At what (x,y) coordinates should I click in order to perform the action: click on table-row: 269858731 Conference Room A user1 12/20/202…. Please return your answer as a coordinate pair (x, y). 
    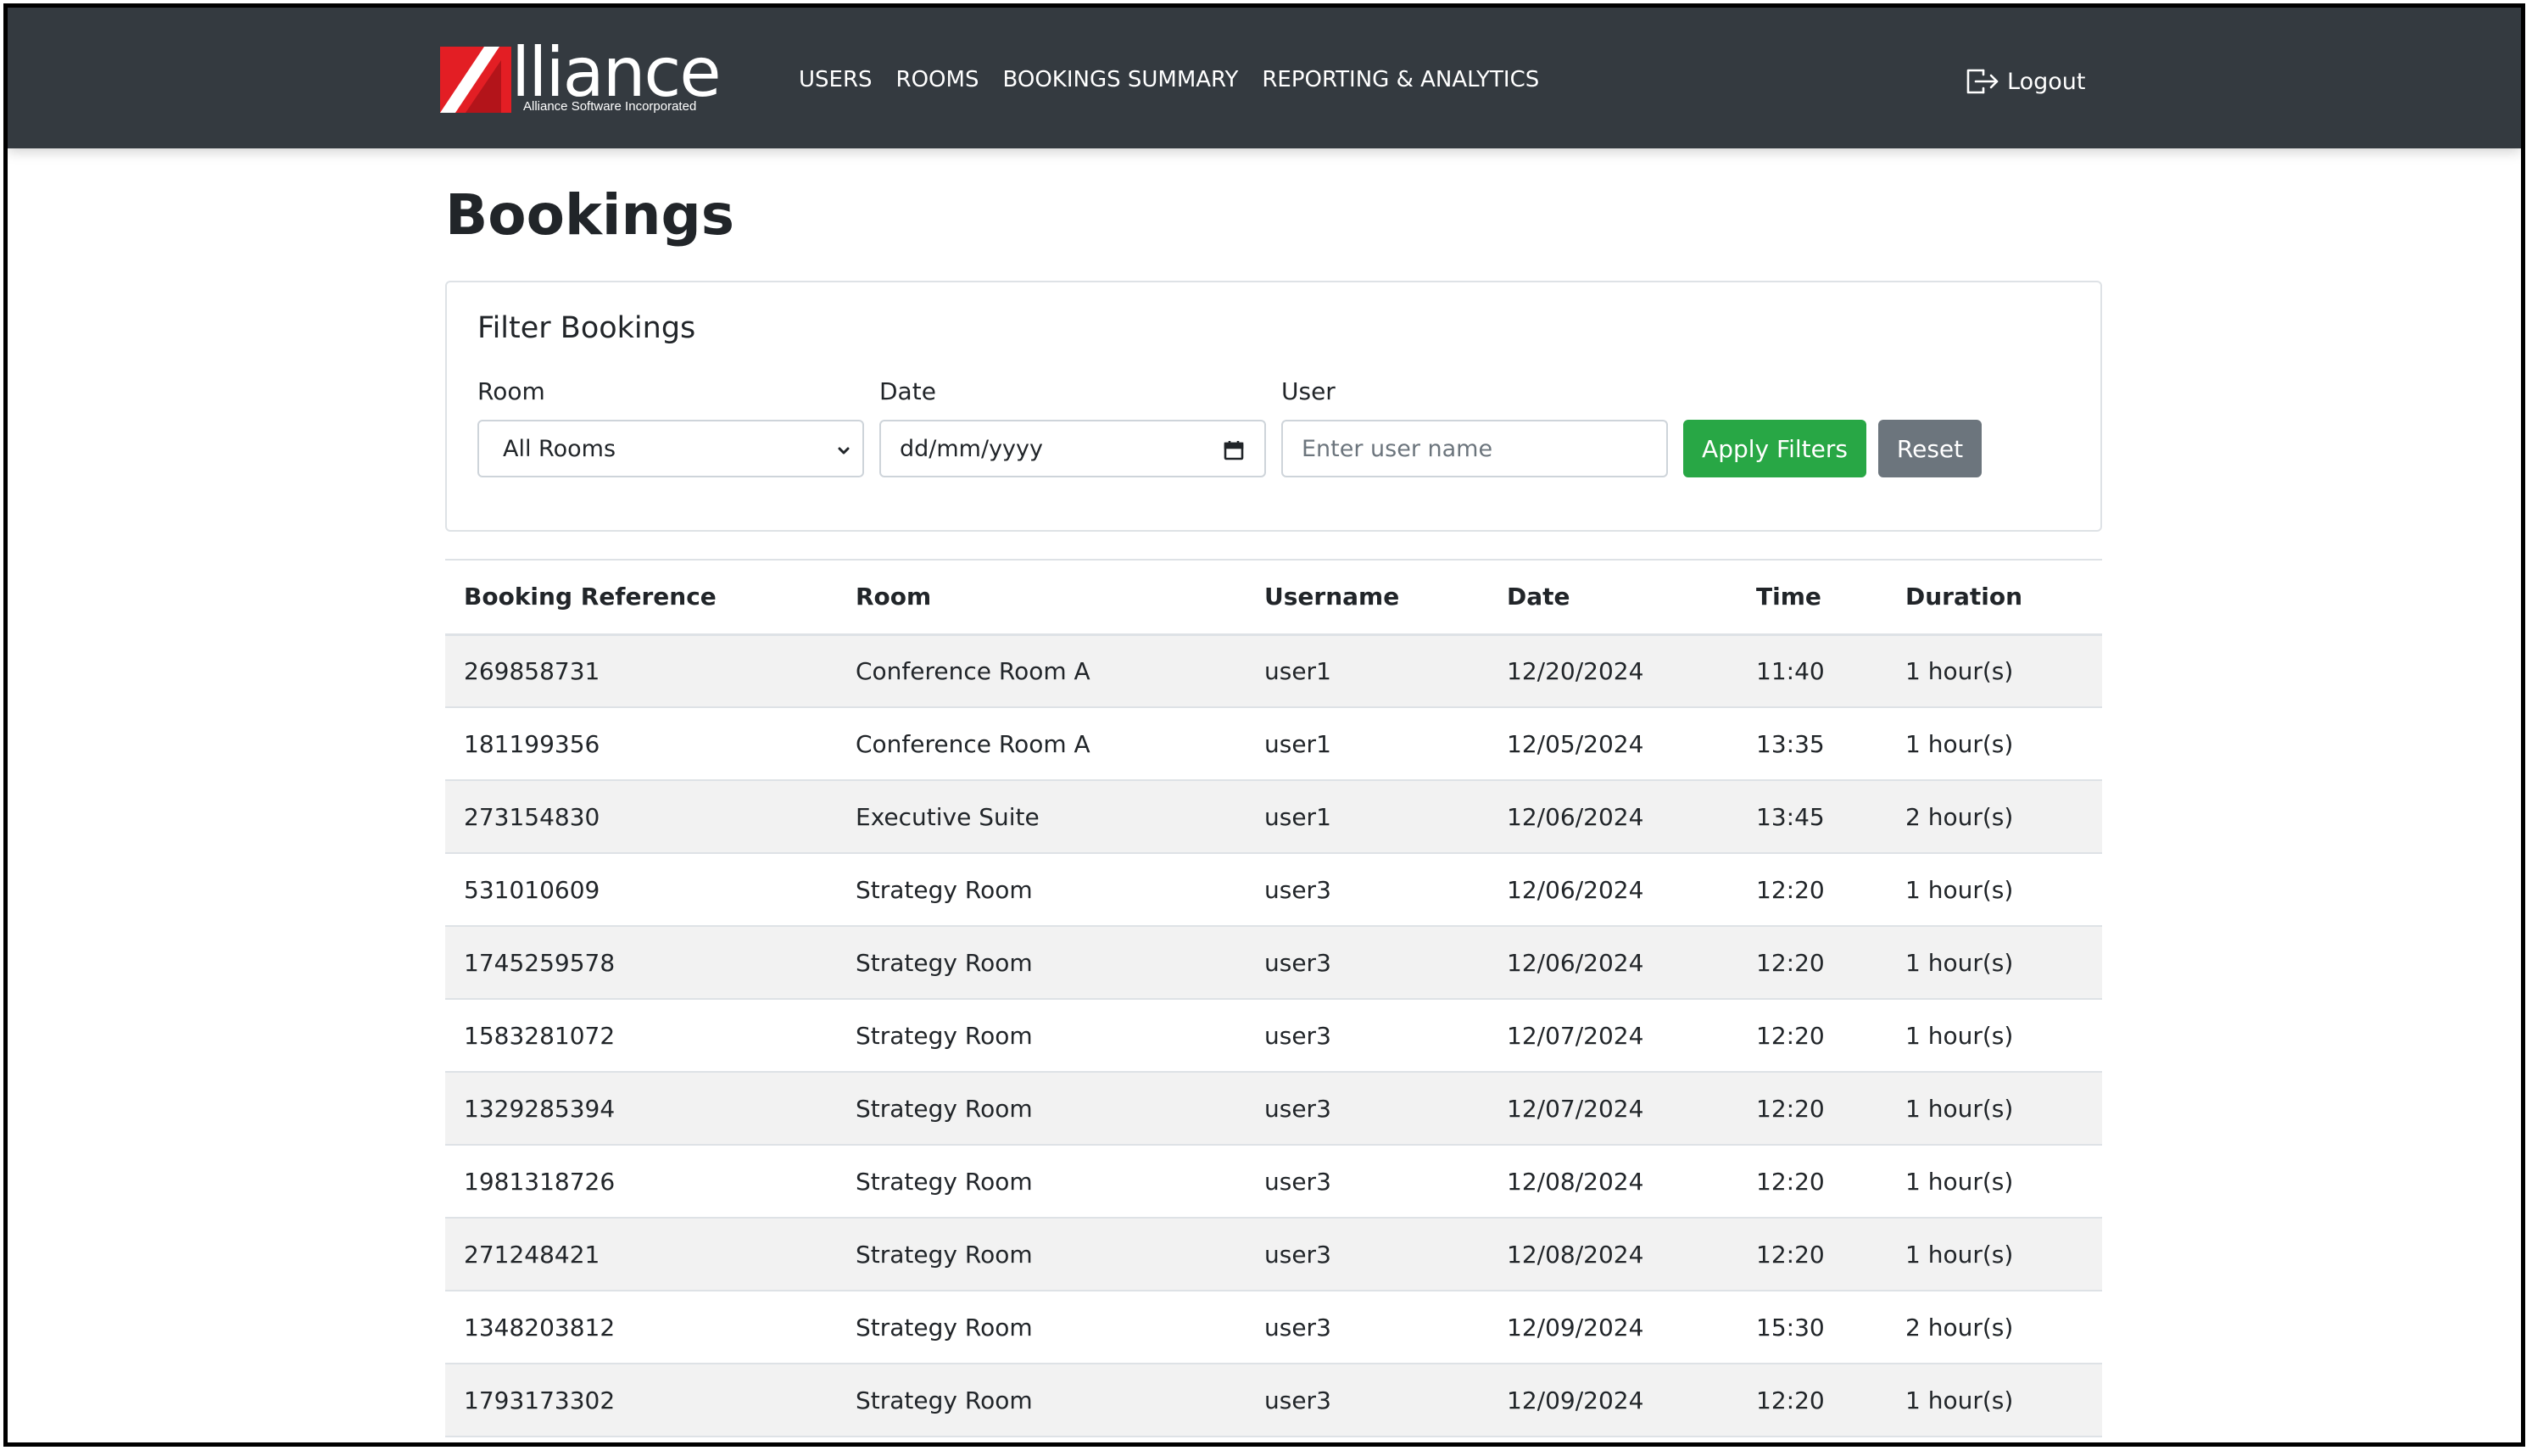
    Looking at the image, I should click on (1273, 670).